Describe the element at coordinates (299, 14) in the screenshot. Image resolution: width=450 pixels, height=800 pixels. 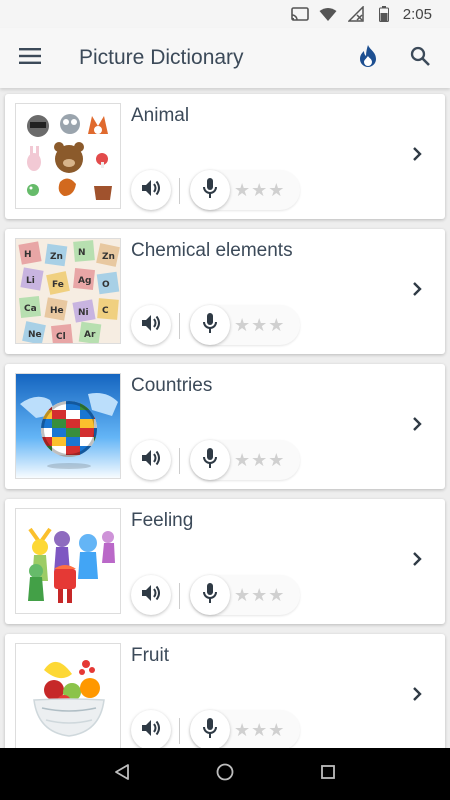
I see `cast-icon` at that location.